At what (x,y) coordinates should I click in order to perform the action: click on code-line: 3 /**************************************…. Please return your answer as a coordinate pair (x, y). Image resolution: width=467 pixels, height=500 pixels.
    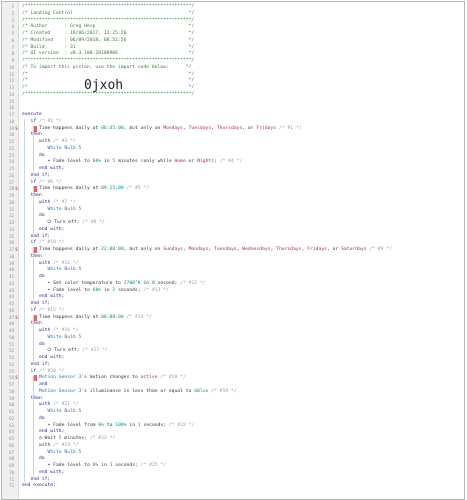
    Looking at the image, I should click on (233, 21).